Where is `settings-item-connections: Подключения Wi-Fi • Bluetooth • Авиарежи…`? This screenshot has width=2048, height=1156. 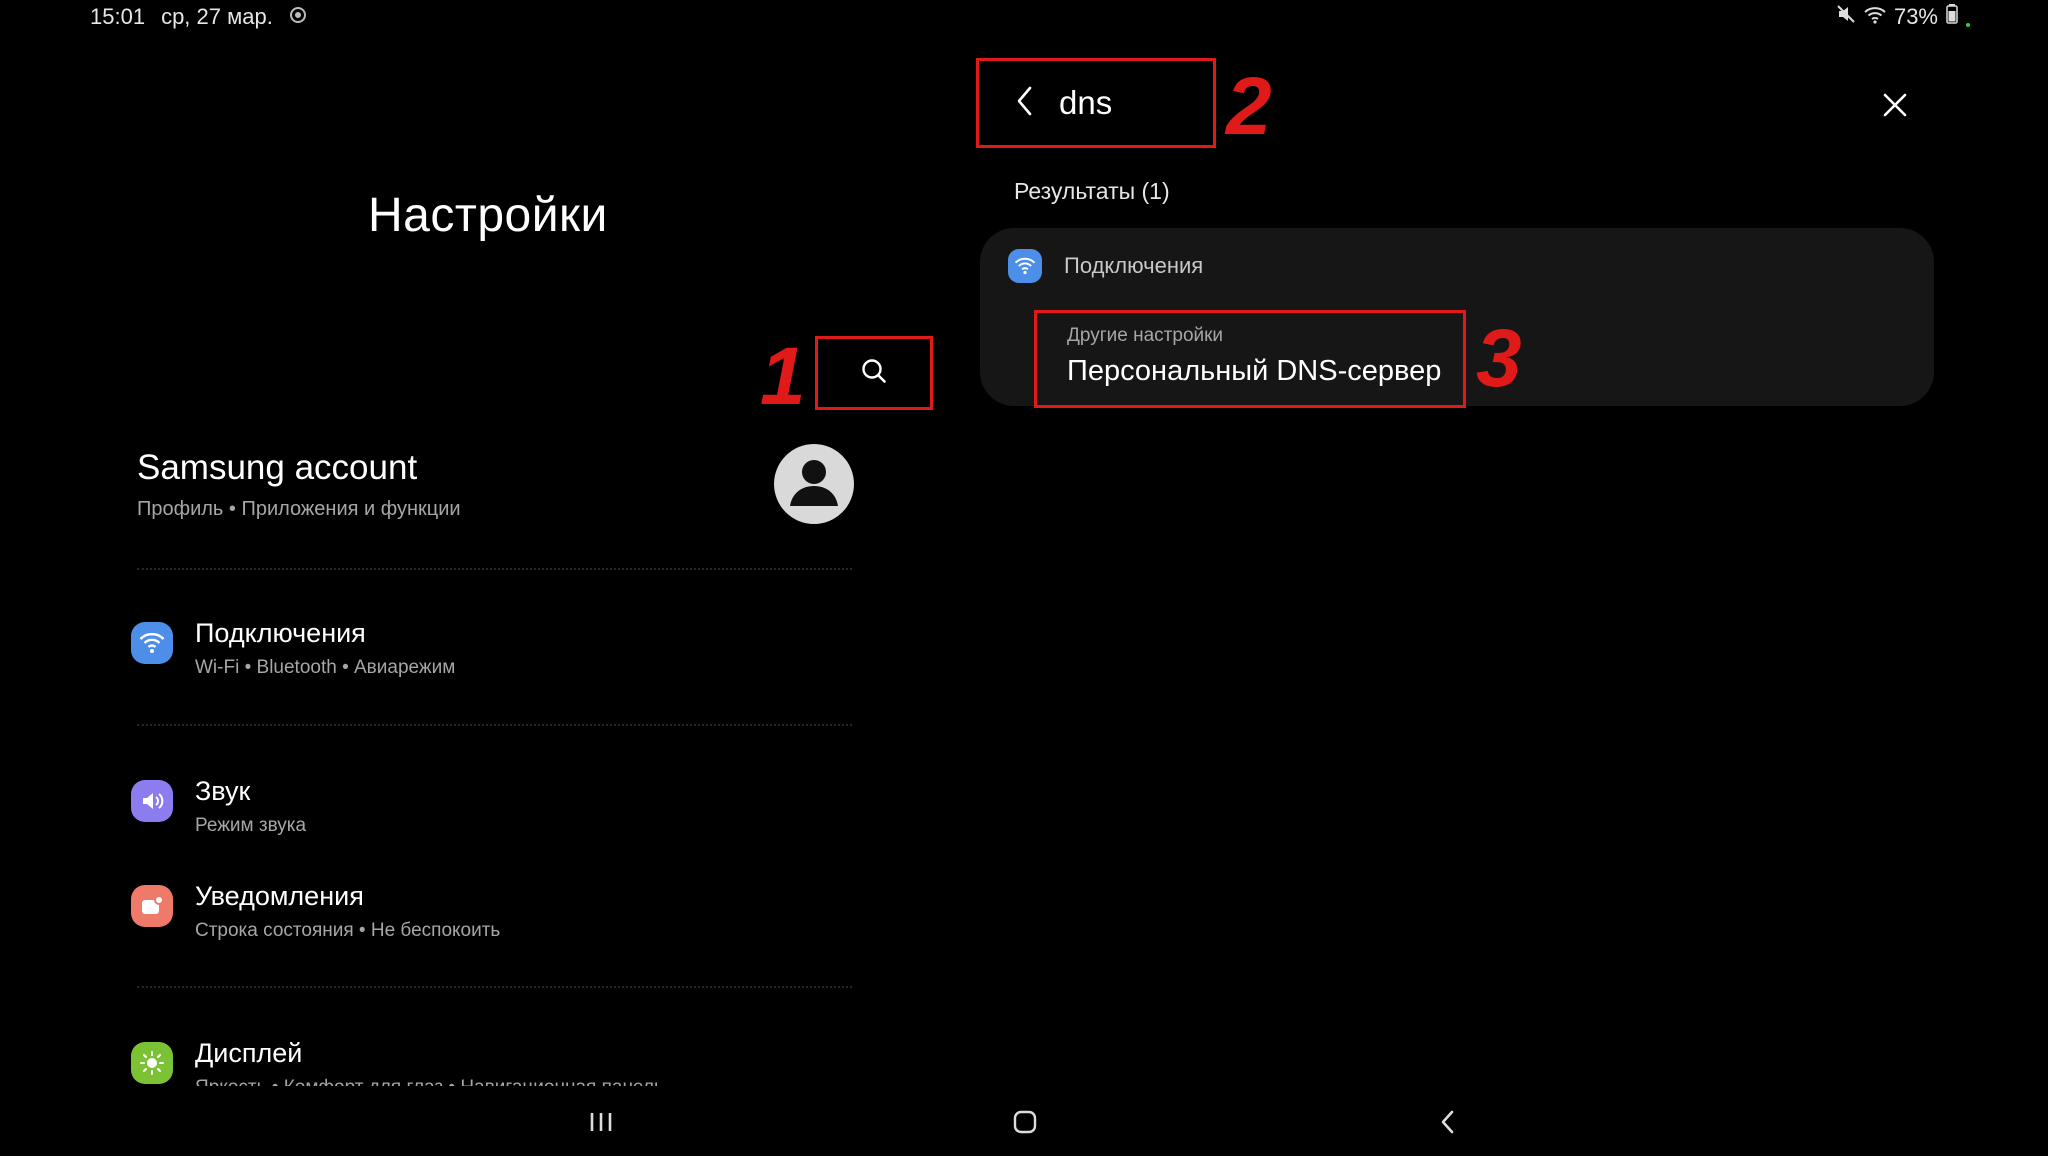
settings-item-connections: Подключения Wi-Fi • Bluetooth • Авиарежи… is located at coordinates (293, 648).